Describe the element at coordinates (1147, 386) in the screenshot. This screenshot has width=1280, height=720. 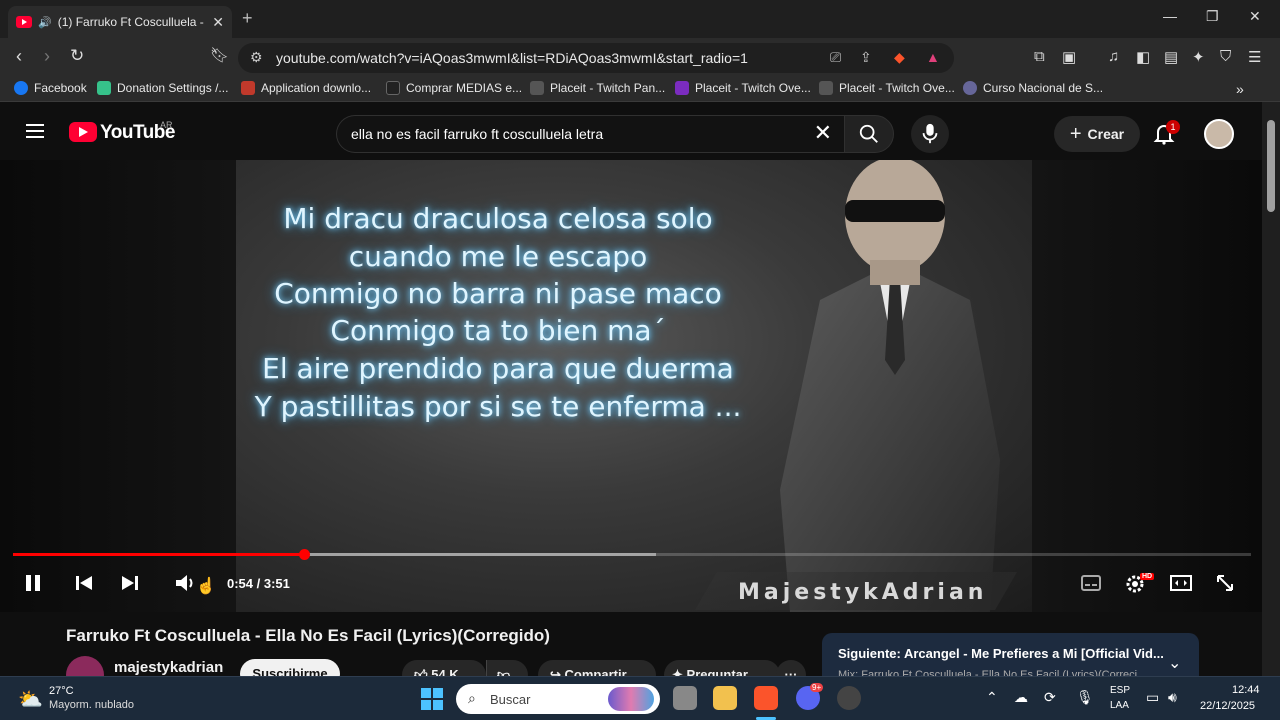
I see `video-letterbox-right` at that location.